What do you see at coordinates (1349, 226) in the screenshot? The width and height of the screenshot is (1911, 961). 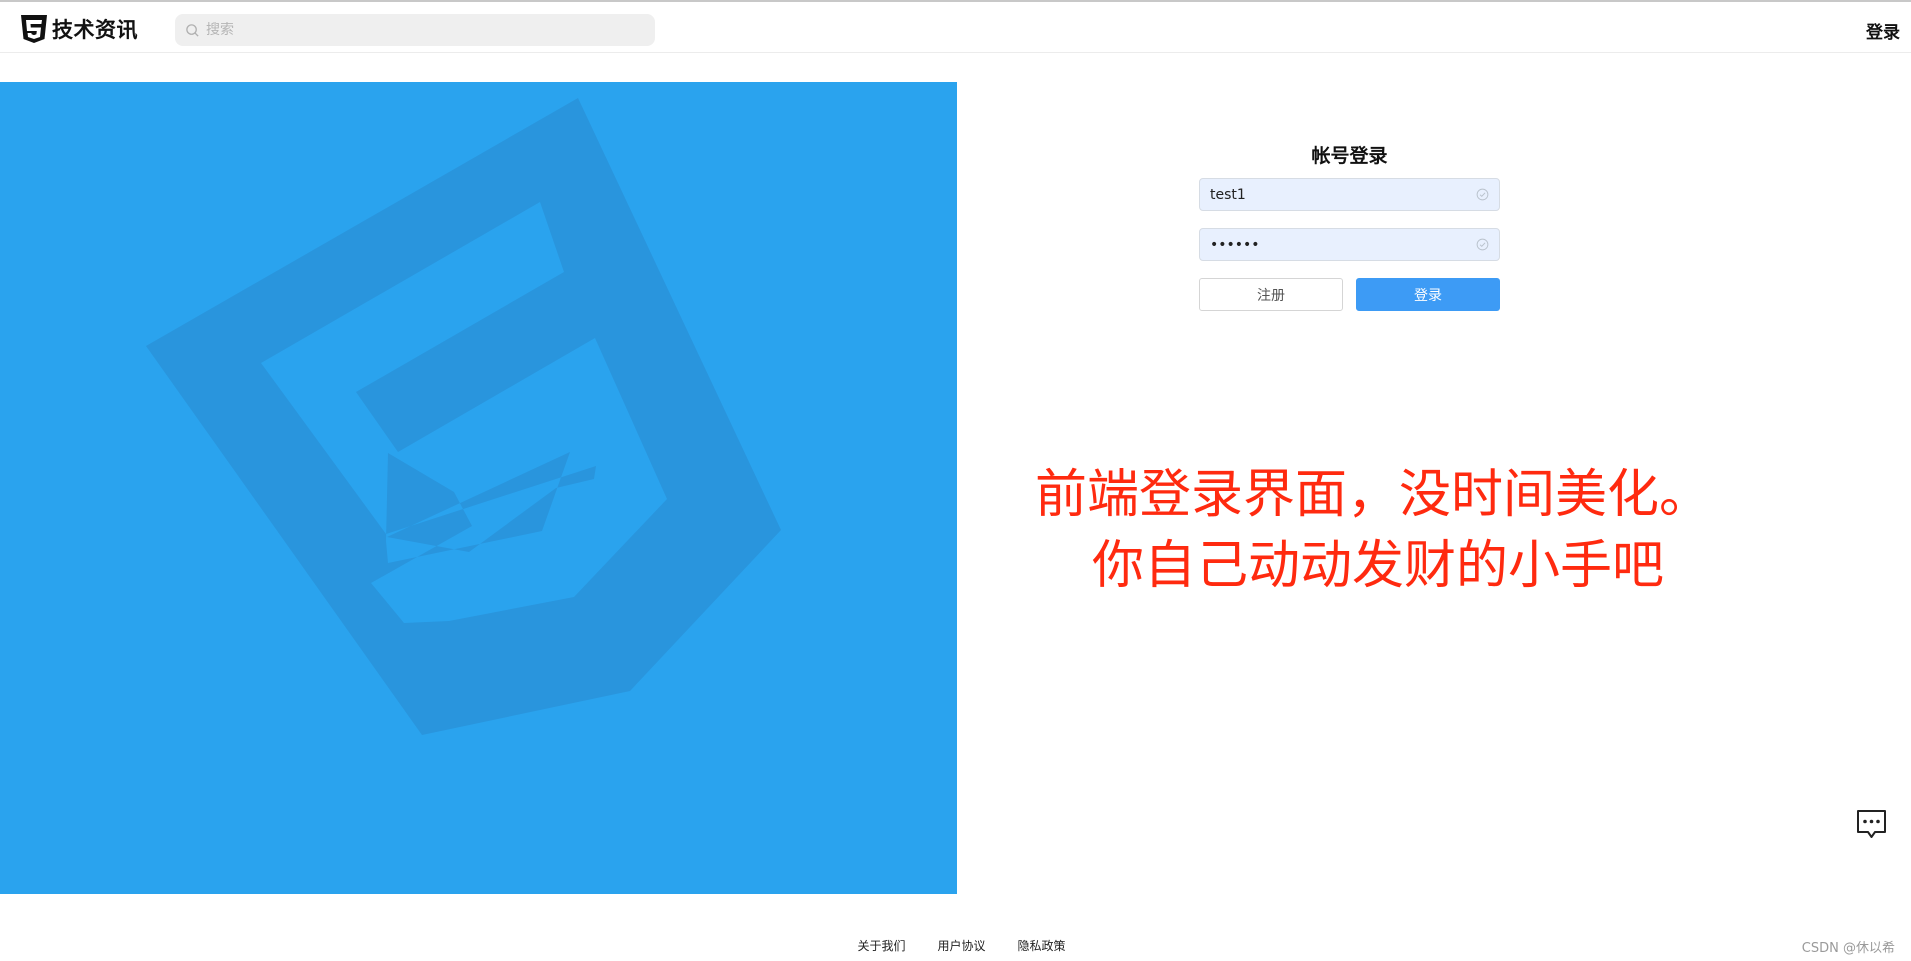 I see `login-form: 帐号登录 注册 登录` at bounding box center [1349, 226].